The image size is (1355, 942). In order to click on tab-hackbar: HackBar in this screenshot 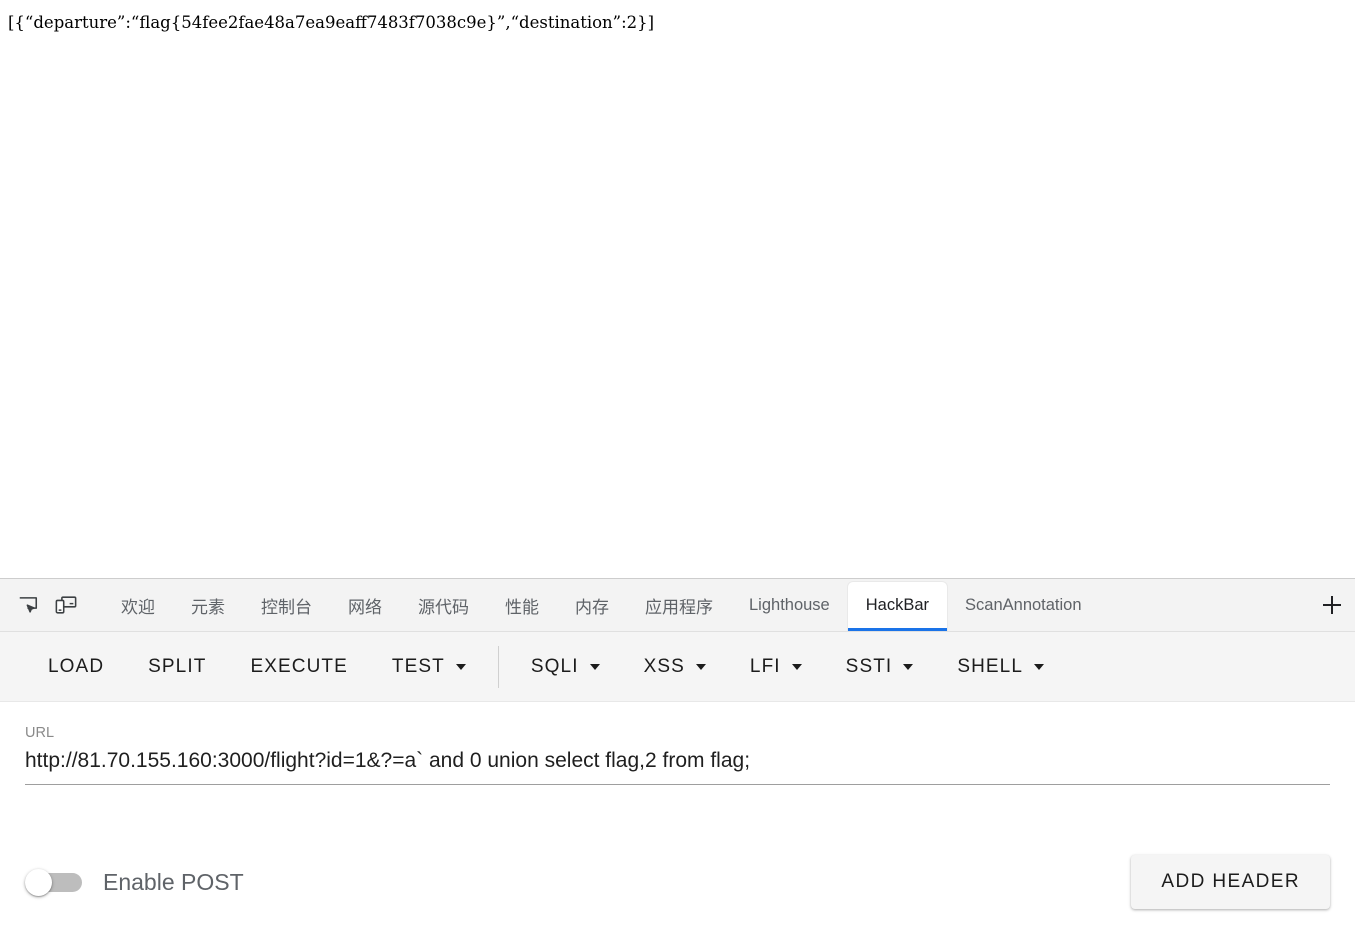, I will do `click(897, 606)`.